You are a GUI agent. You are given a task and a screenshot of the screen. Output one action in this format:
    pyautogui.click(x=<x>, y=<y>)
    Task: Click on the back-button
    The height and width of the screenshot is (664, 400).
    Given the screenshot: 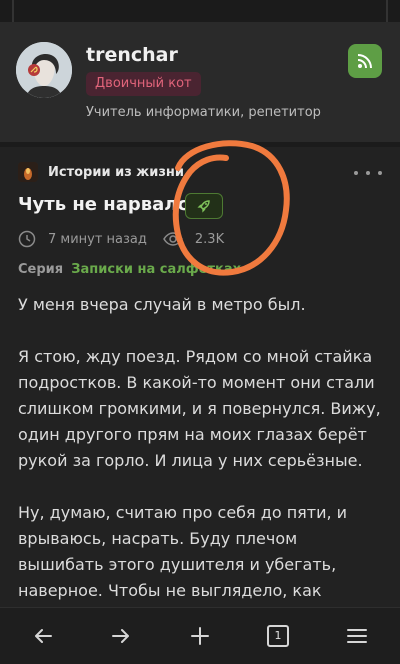 What is the action you would take?
    pyautogui.click(x=43, y=636)
    